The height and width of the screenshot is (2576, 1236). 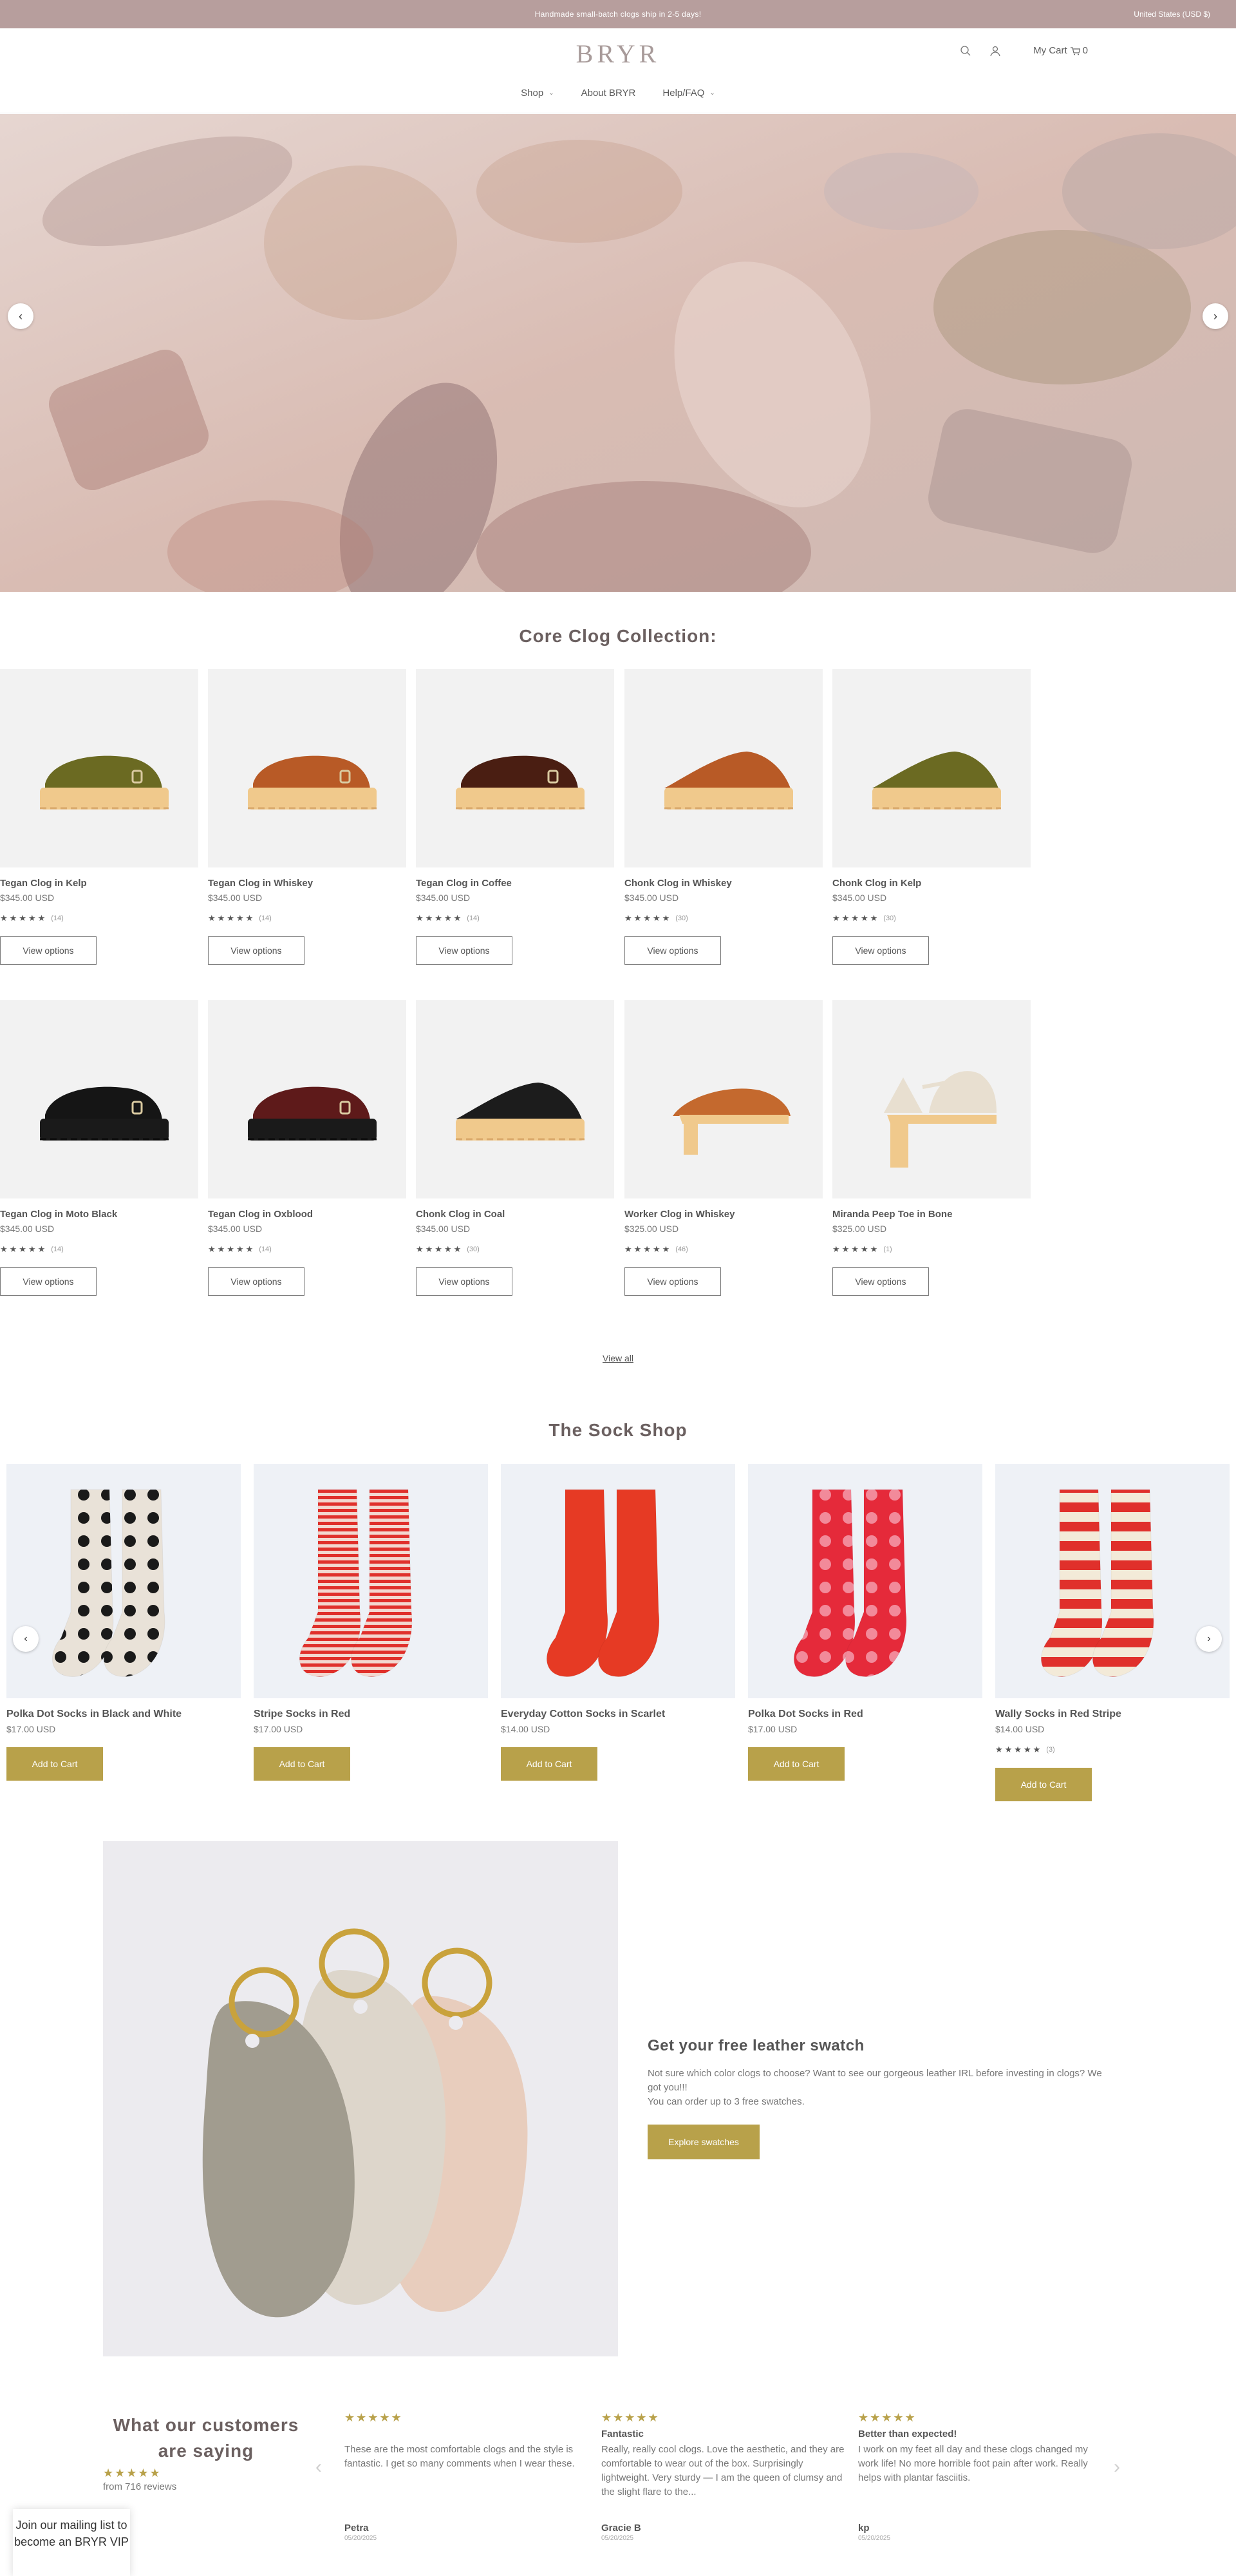 What do you see at coordinates (932, 1214) in the screenshot?
I see `product-name: Miranda Peep Toe in Bone` at bounding box center [932, 1214].